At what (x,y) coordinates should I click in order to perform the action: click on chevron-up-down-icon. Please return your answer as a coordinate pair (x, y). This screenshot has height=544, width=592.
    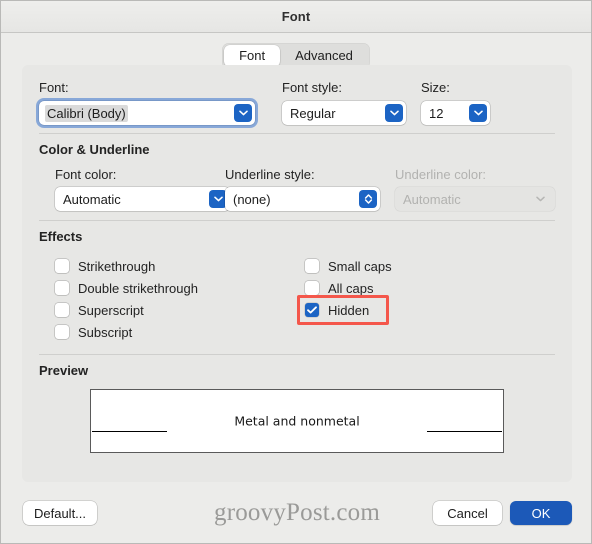
    Looking at the image, I should click on (368, 199).